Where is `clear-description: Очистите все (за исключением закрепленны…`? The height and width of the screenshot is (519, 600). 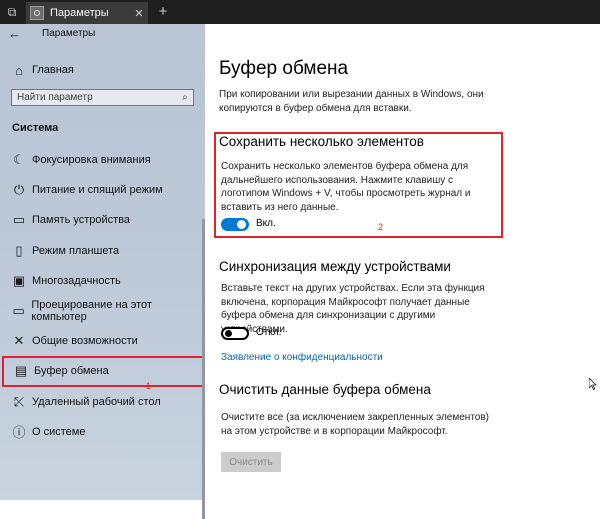
clear-description: Очистите все (за исключением закрепленны… is located at coordinates (355, 424).